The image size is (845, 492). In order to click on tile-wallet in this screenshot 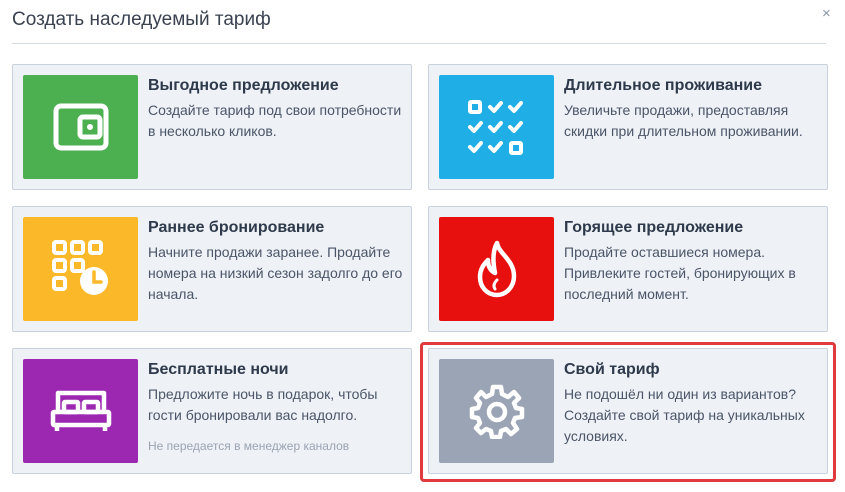, I will do `click(80, 127)`.